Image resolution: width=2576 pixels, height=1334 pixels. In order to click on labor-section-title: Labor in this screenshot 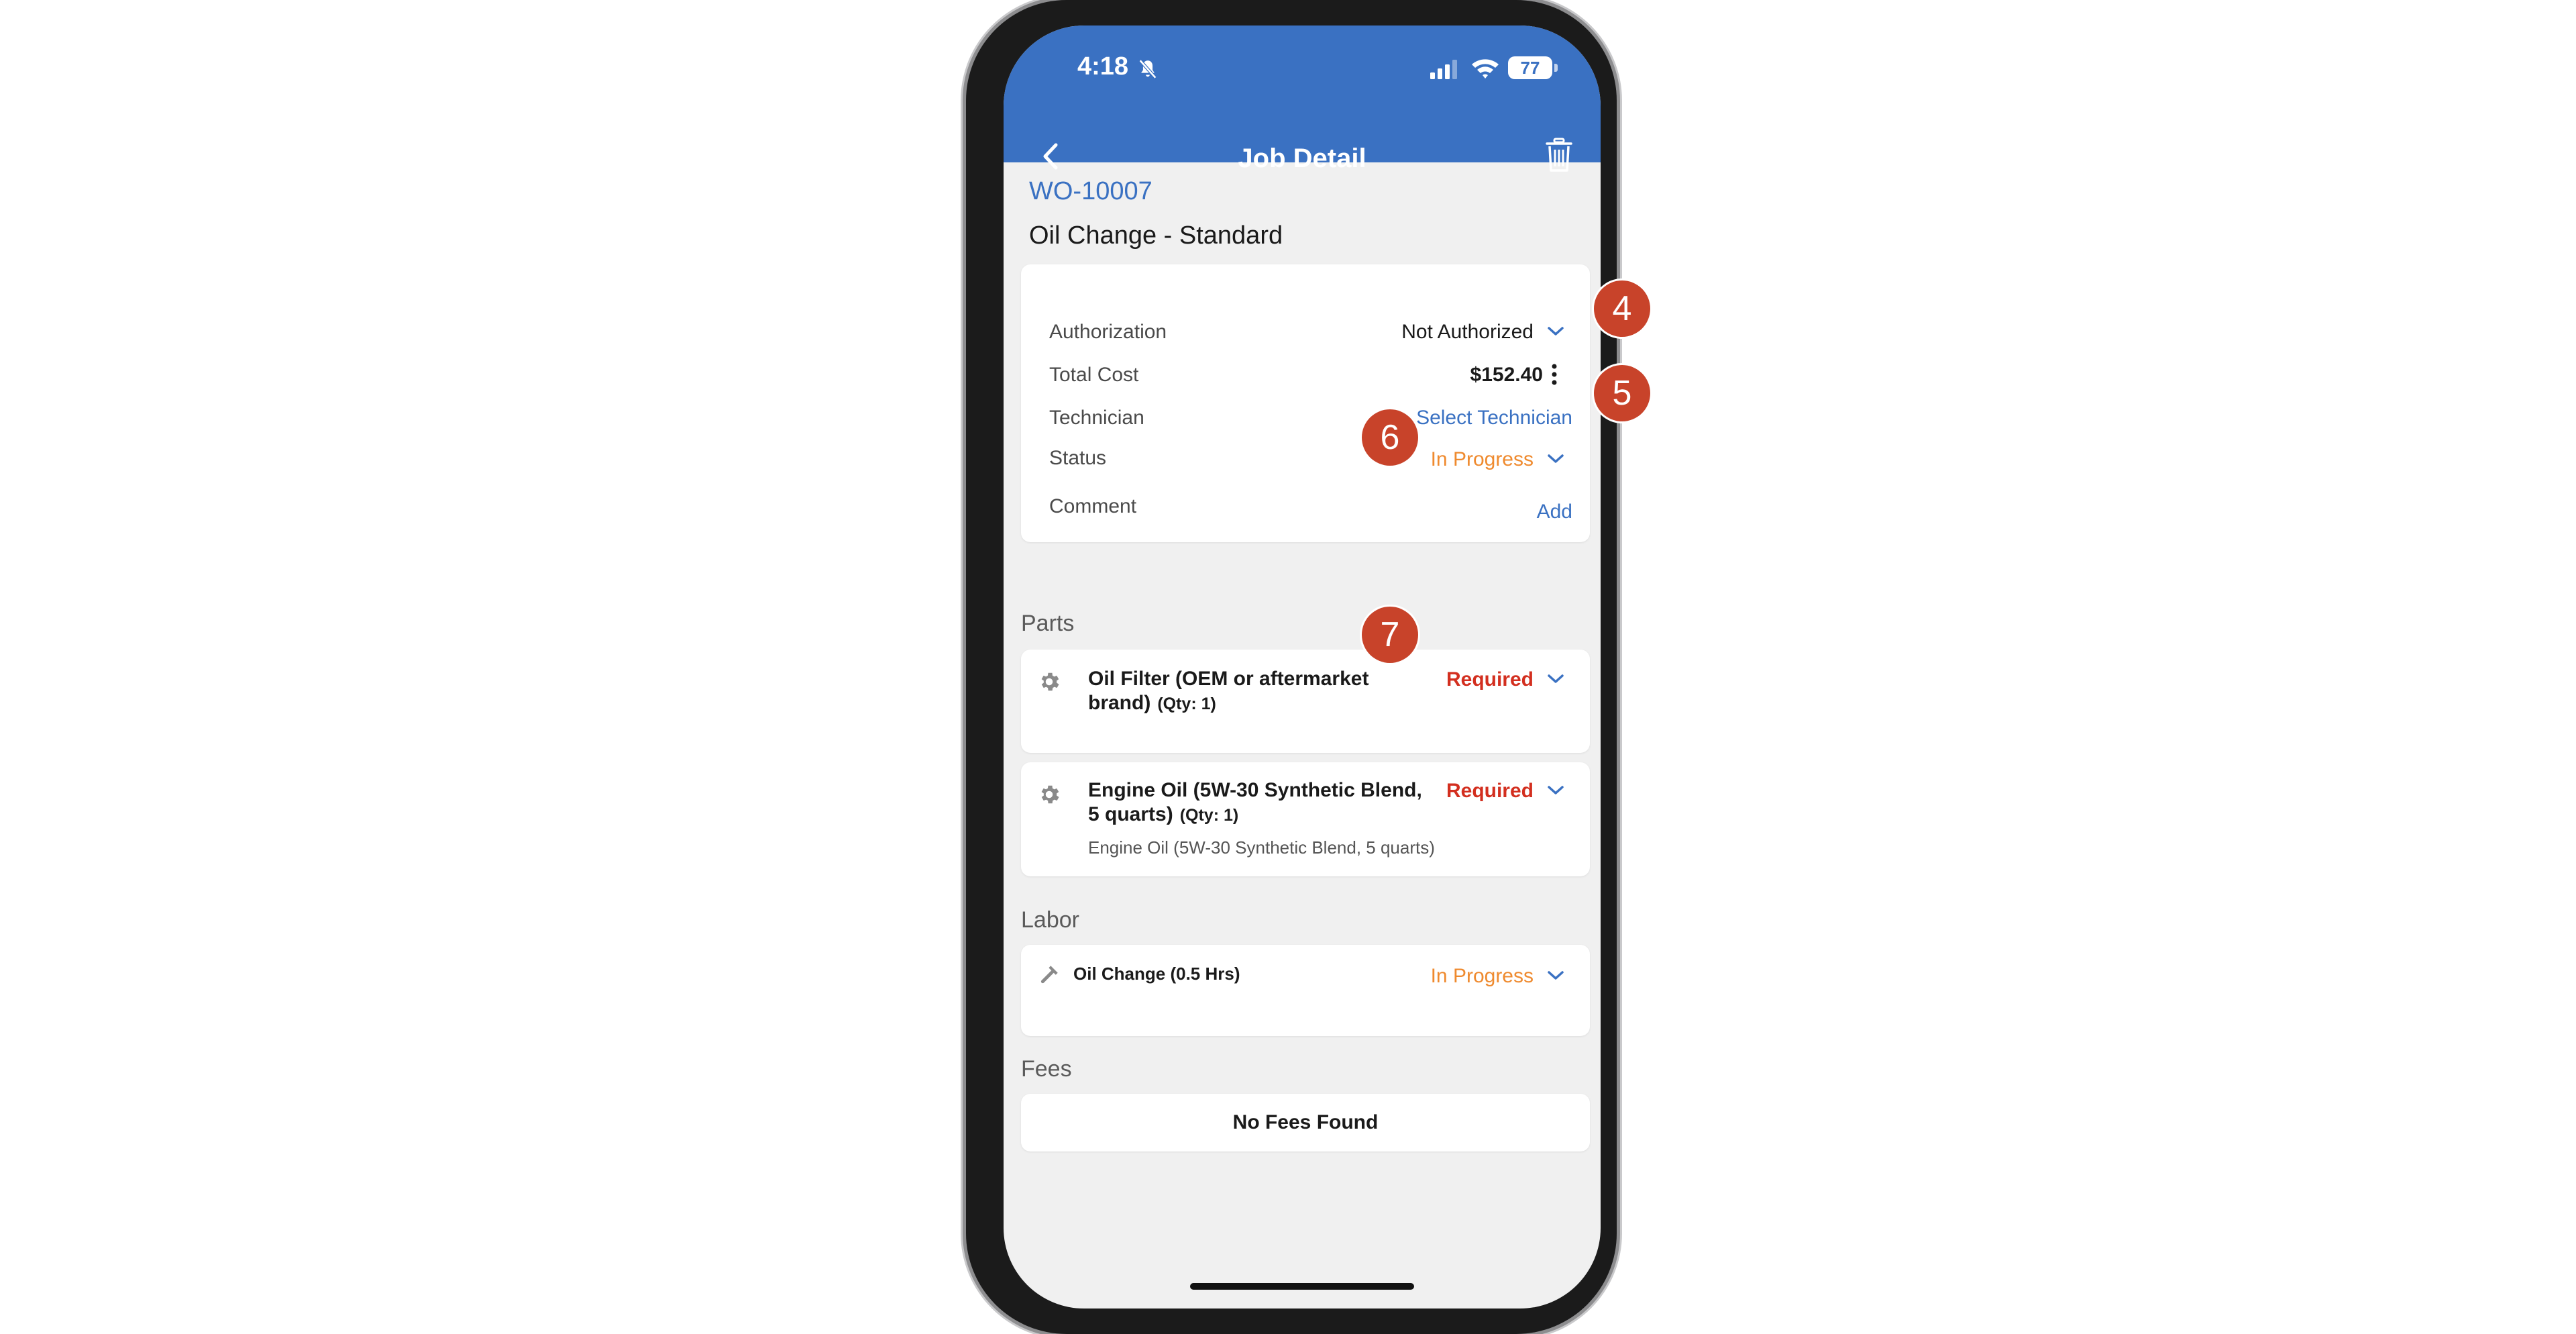, I will do `click(1050, 920)`.